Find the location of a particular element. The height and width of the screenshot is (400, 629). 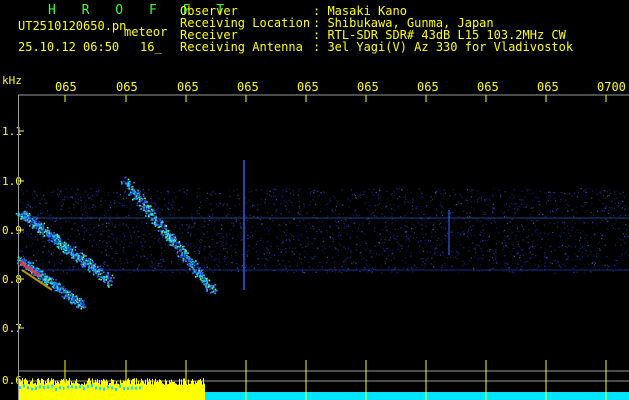

level-cyan-peak is located at coordinates (124, 389).